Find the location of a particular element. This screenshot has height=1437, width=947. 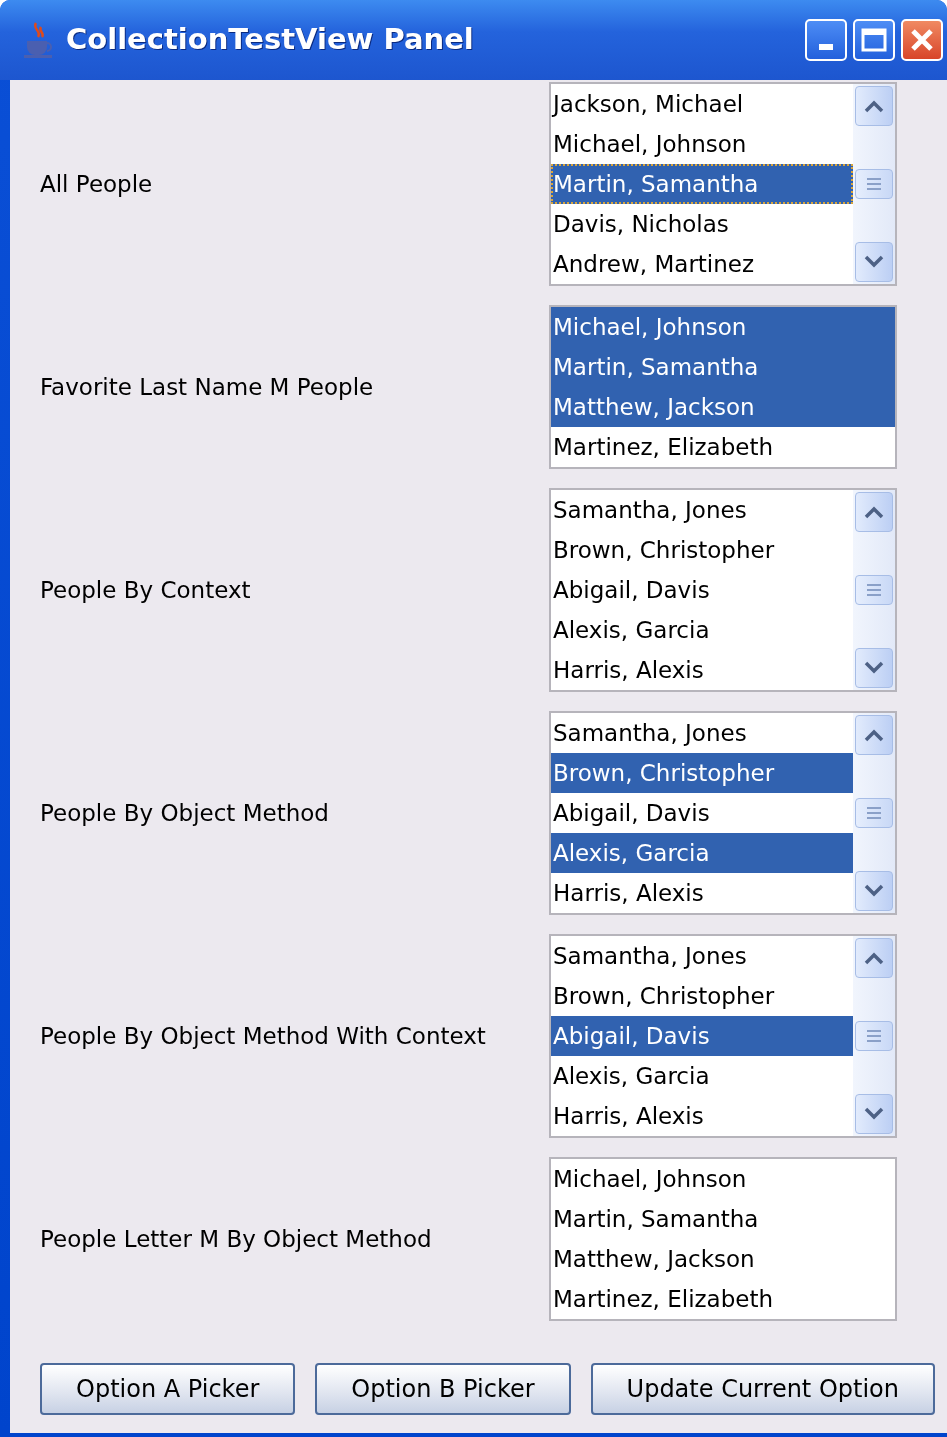

close-icon is located at coordinates (922, 40).